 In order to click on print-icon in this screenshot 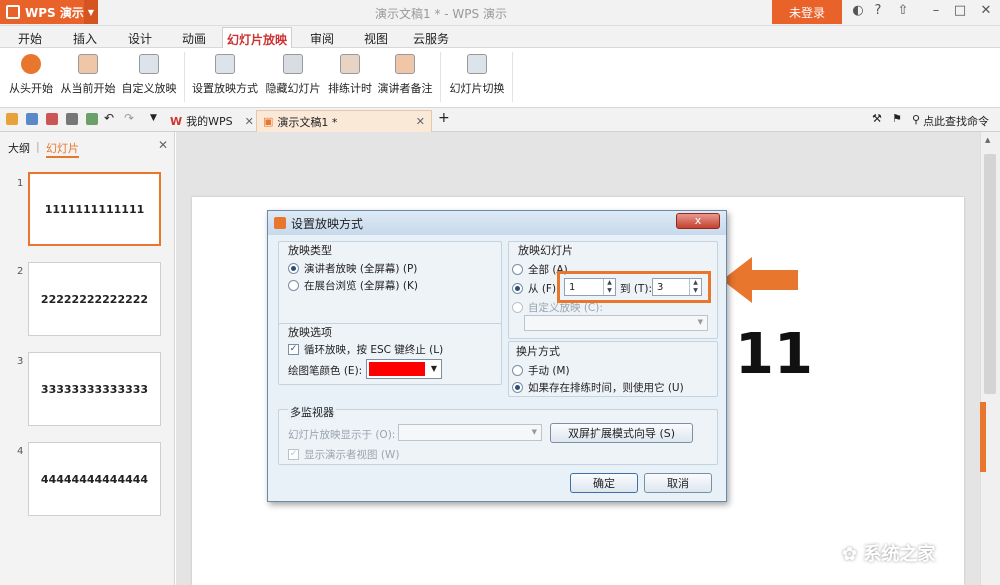, I will do `click(72, 119)`.